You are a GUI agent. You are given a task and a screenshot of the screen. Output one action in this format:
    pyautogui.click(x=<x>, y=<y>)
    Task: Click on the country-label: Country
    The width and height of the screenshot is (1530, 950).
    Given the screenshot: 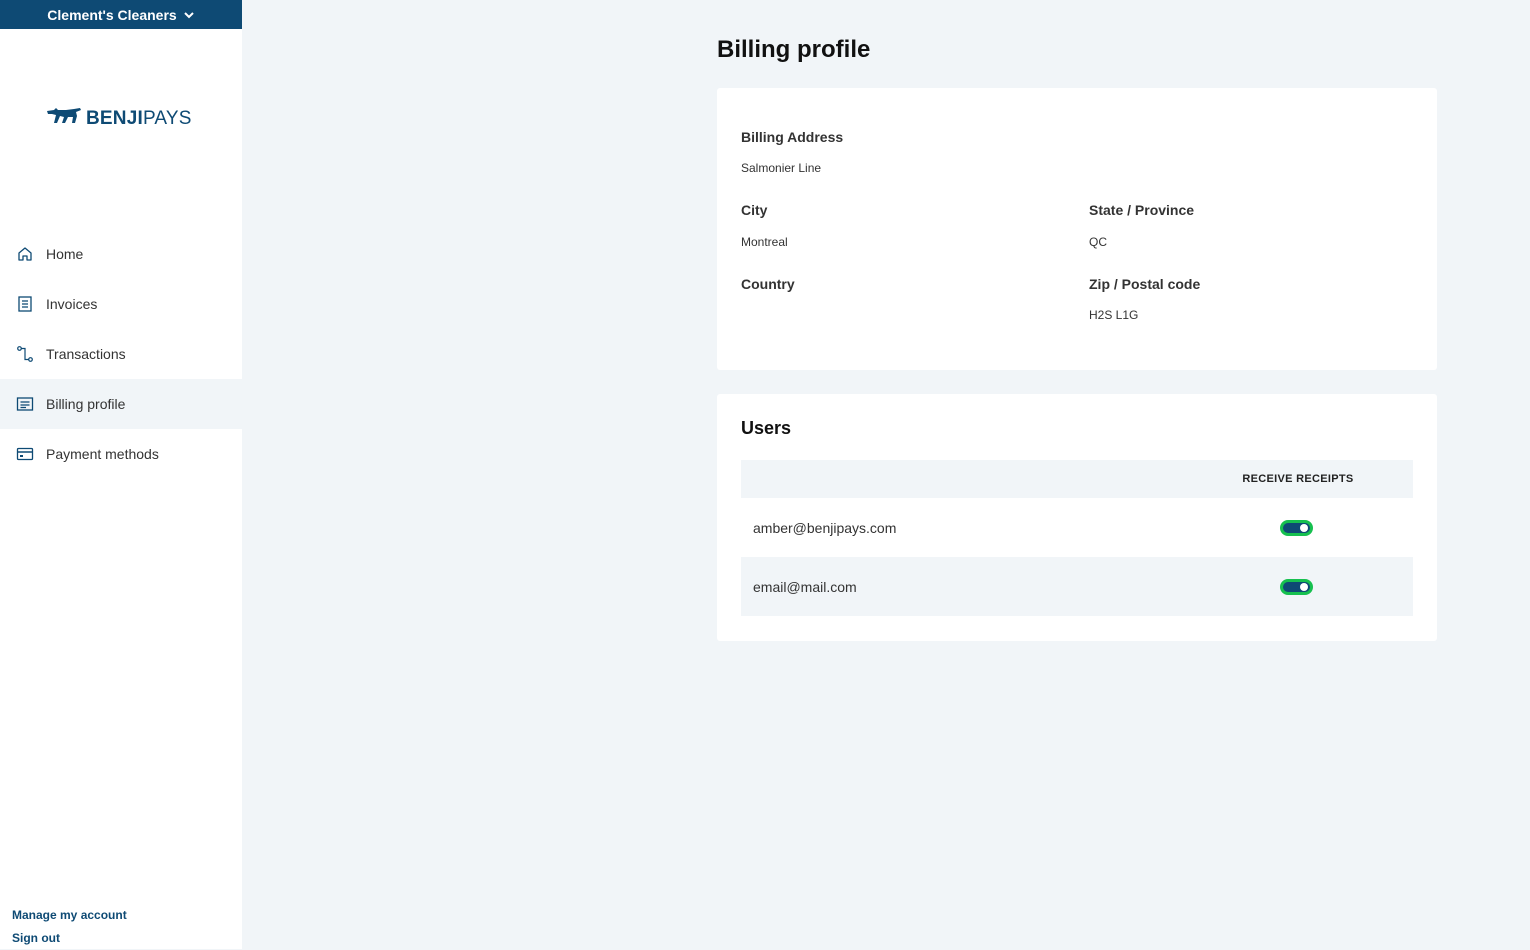 What is the action you would take?
    pyautogui.click(x=768, y=284)
    